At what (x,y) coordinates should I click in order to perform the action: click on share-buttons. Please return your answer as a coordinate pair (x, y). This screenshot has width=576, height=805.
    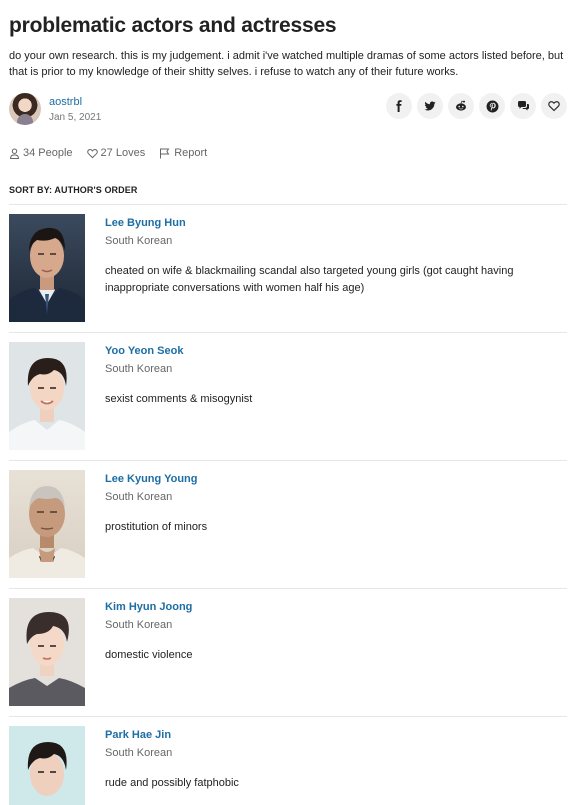
    Looking at the image, I should click on (476, 106).